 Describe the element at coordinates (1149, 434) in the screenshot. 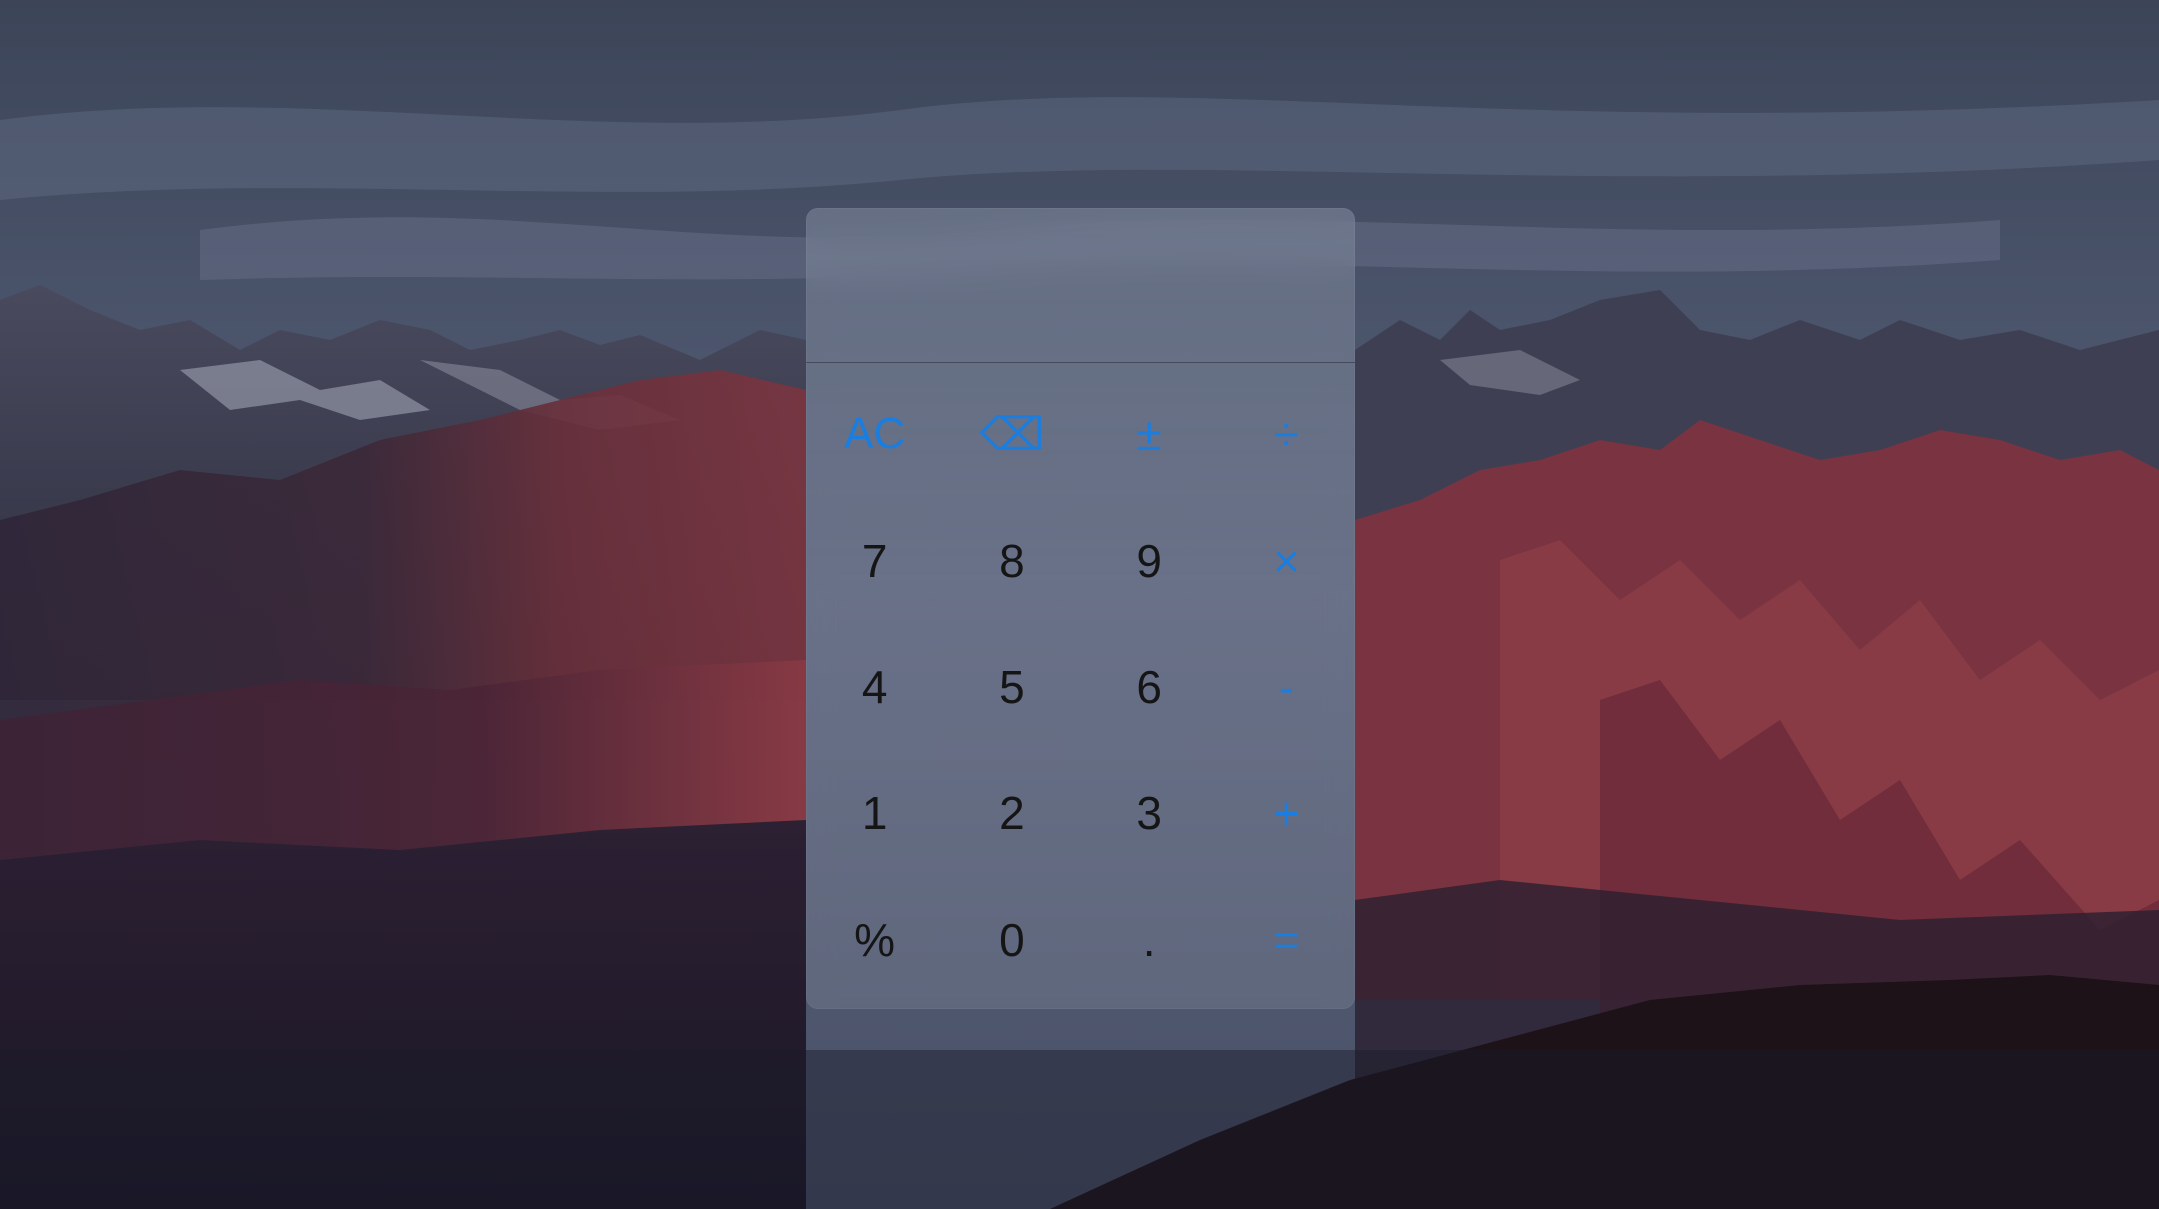

I see `plus-minus-button: ±` at that location.